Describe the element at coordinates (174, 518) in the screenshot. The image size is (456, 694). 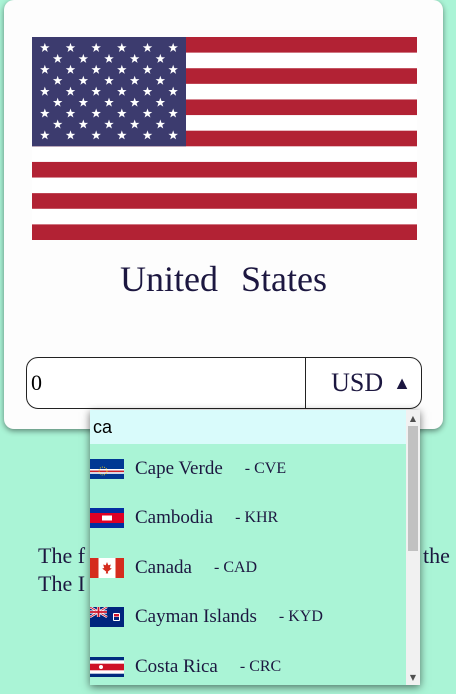
I see `currency-option-name: Cambodia` at that location.